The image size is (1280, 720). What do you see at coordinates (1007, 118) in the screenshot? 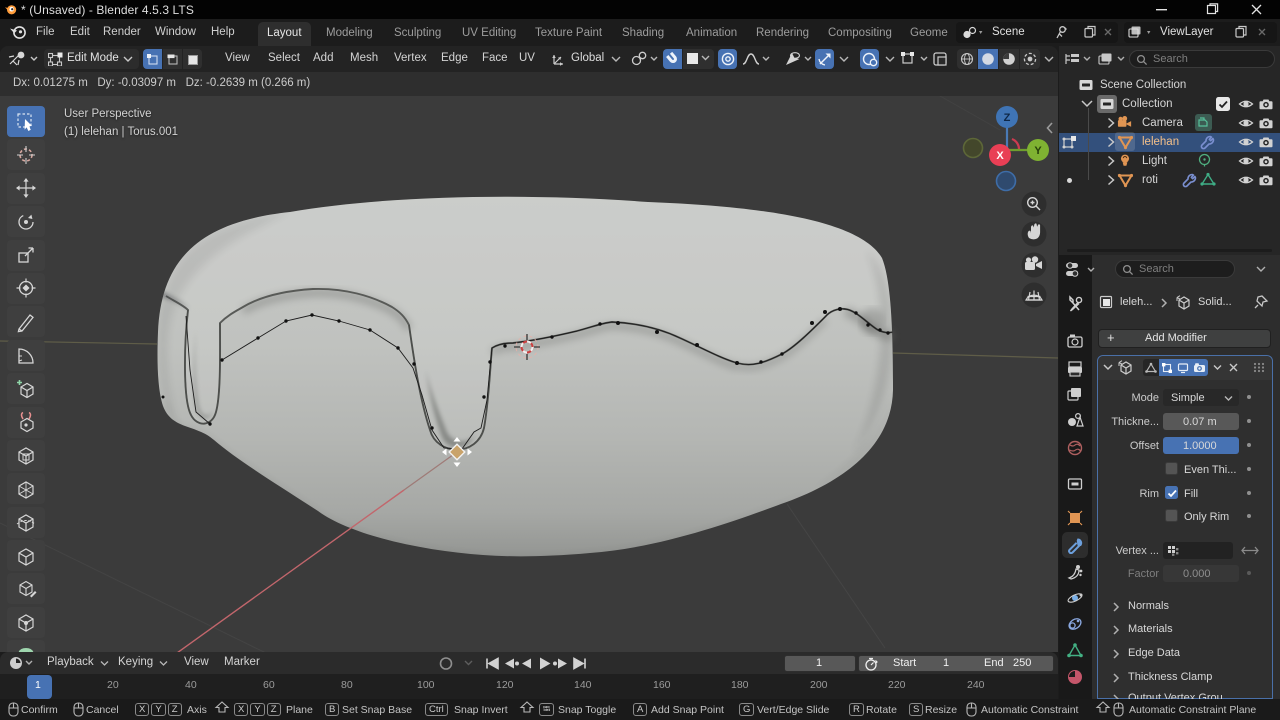
I see `svg-text: Z` at bounding box center [1007, 118].